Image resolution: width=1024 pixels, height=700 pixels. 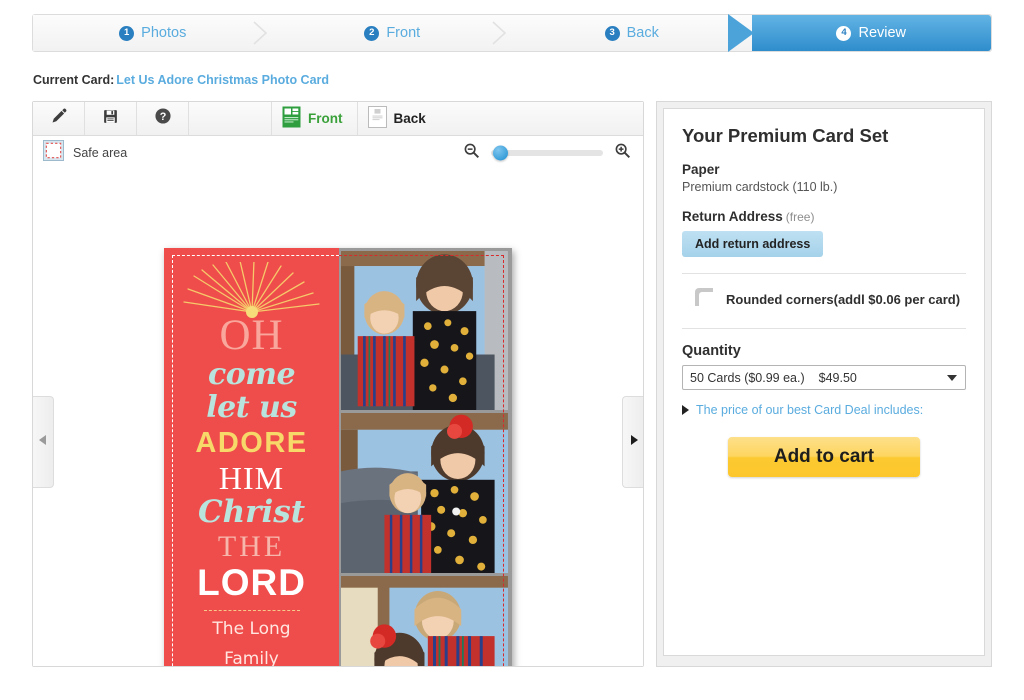 What do you see at coordinates (251, 582) in the screenshot?
I see `verse-line-lord: LORD` at bounding box center [251, 582].